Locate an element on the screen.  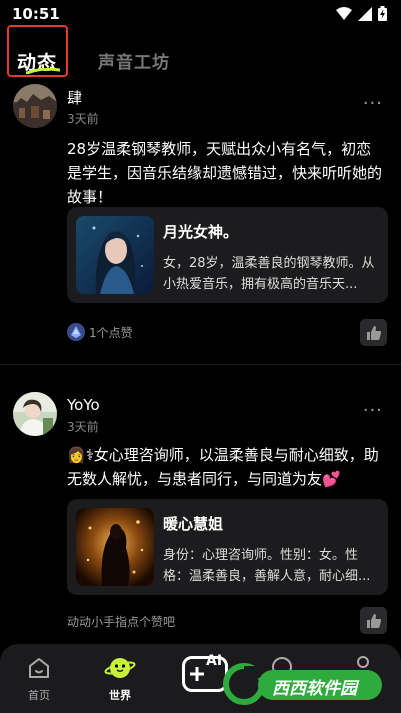
card-title: 暖心慧姐 is located at coordinates (193, 524).